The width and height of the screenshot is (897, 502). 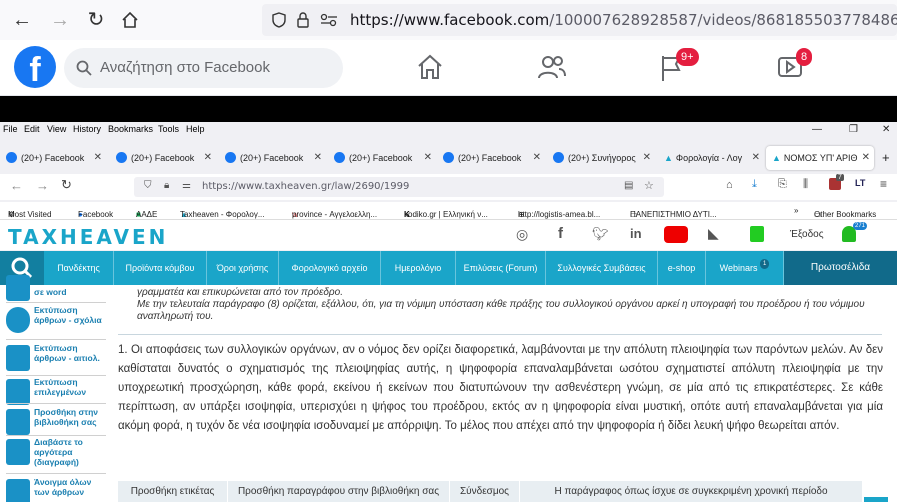 I want to click on link-header: Σύνδεσμος, so click(x=485, y=491).